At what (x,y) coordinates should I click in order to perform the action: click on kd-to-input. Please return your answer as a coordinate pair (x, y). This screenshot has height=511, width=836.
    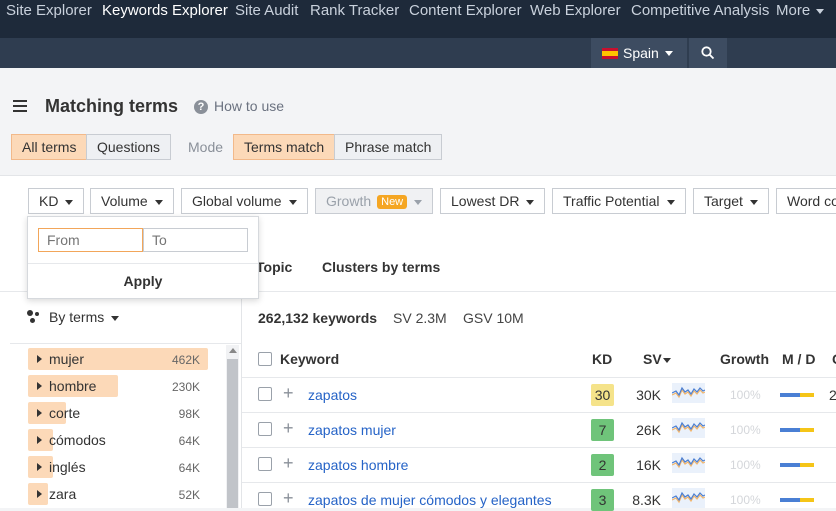
    Looking at the image, I should click on (195, 240).